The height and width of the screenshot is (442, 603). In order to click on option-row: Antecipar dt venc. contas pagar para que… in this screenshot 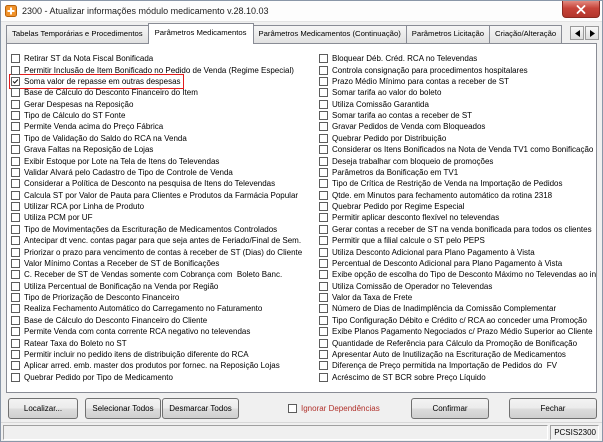, I will do `click(164, 240)`.